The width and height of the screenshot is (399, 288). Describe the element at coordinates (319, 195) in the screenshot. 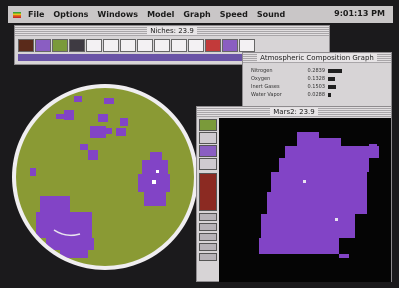

I see `mars-life-region` at that location.